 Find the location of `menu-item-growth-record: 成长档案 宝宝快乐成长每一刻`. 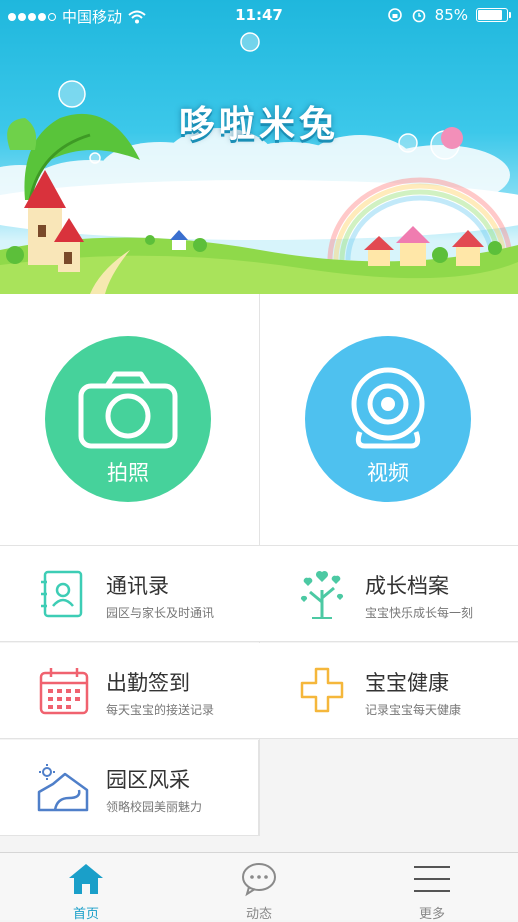

menu-item-growth-record: 成长档案 宝宝快乐成长每一刻 is located at coordinates (388, 594).